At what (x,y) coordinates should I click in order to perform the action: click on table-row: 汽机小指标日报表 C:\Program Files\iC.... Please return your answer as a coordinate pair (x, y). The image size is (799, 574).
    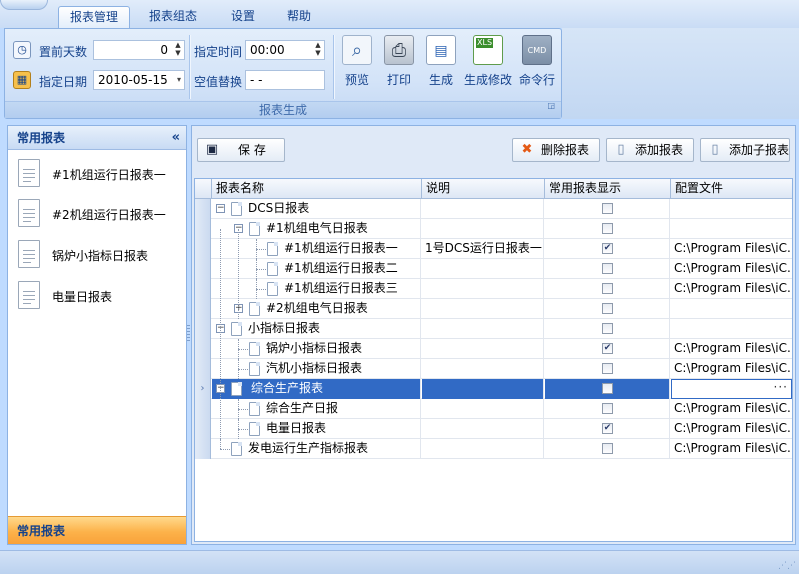
    Looking at the image, I should click on (493, 369).